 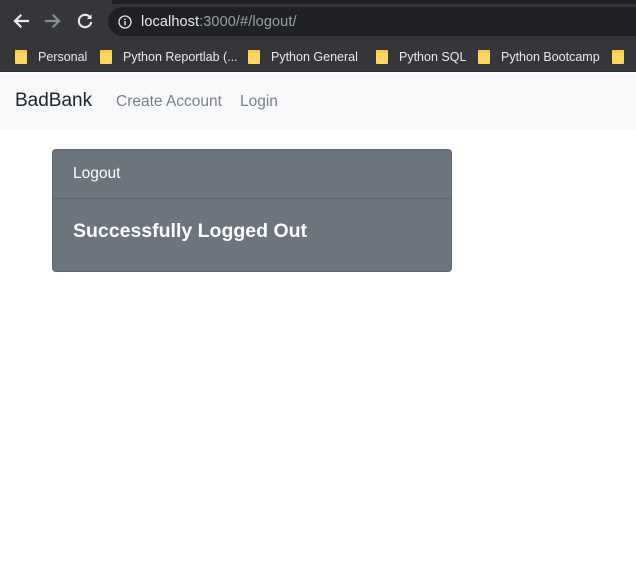 I want to click on back-button, so click(x=21, y=21).